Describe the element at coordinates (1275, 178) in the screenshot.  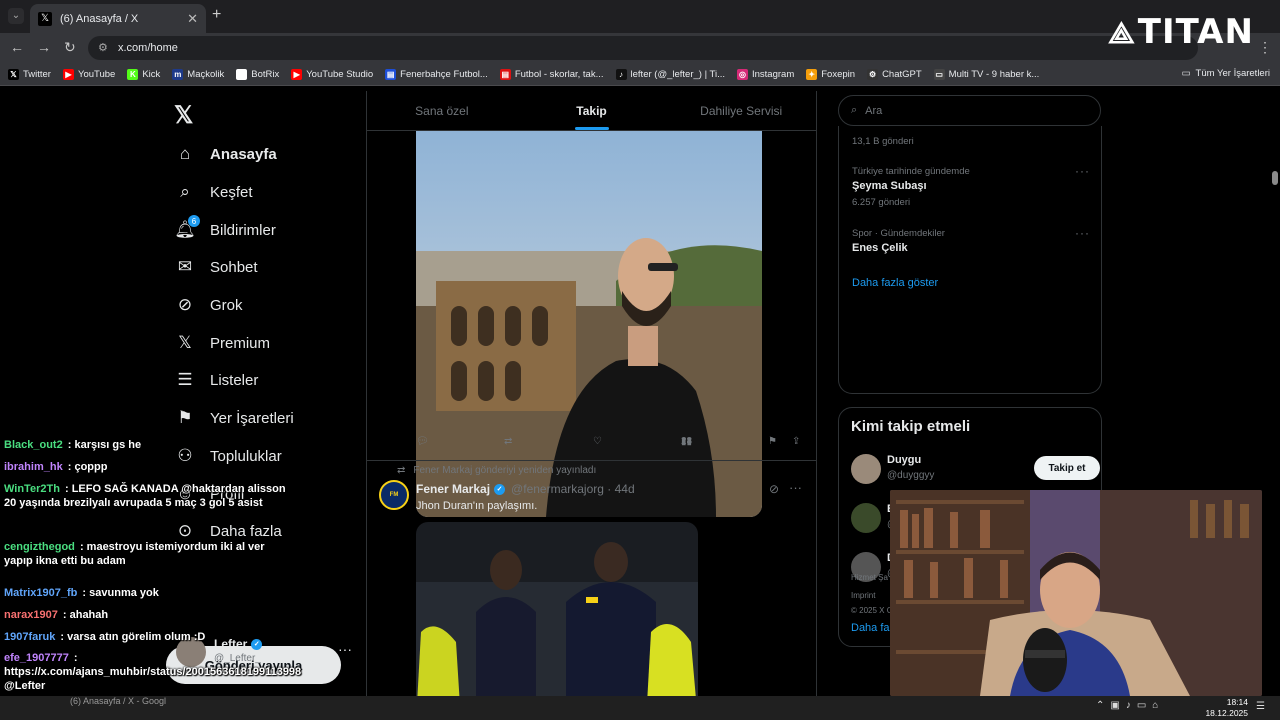
I see `scrollbar-thumb` at that location.